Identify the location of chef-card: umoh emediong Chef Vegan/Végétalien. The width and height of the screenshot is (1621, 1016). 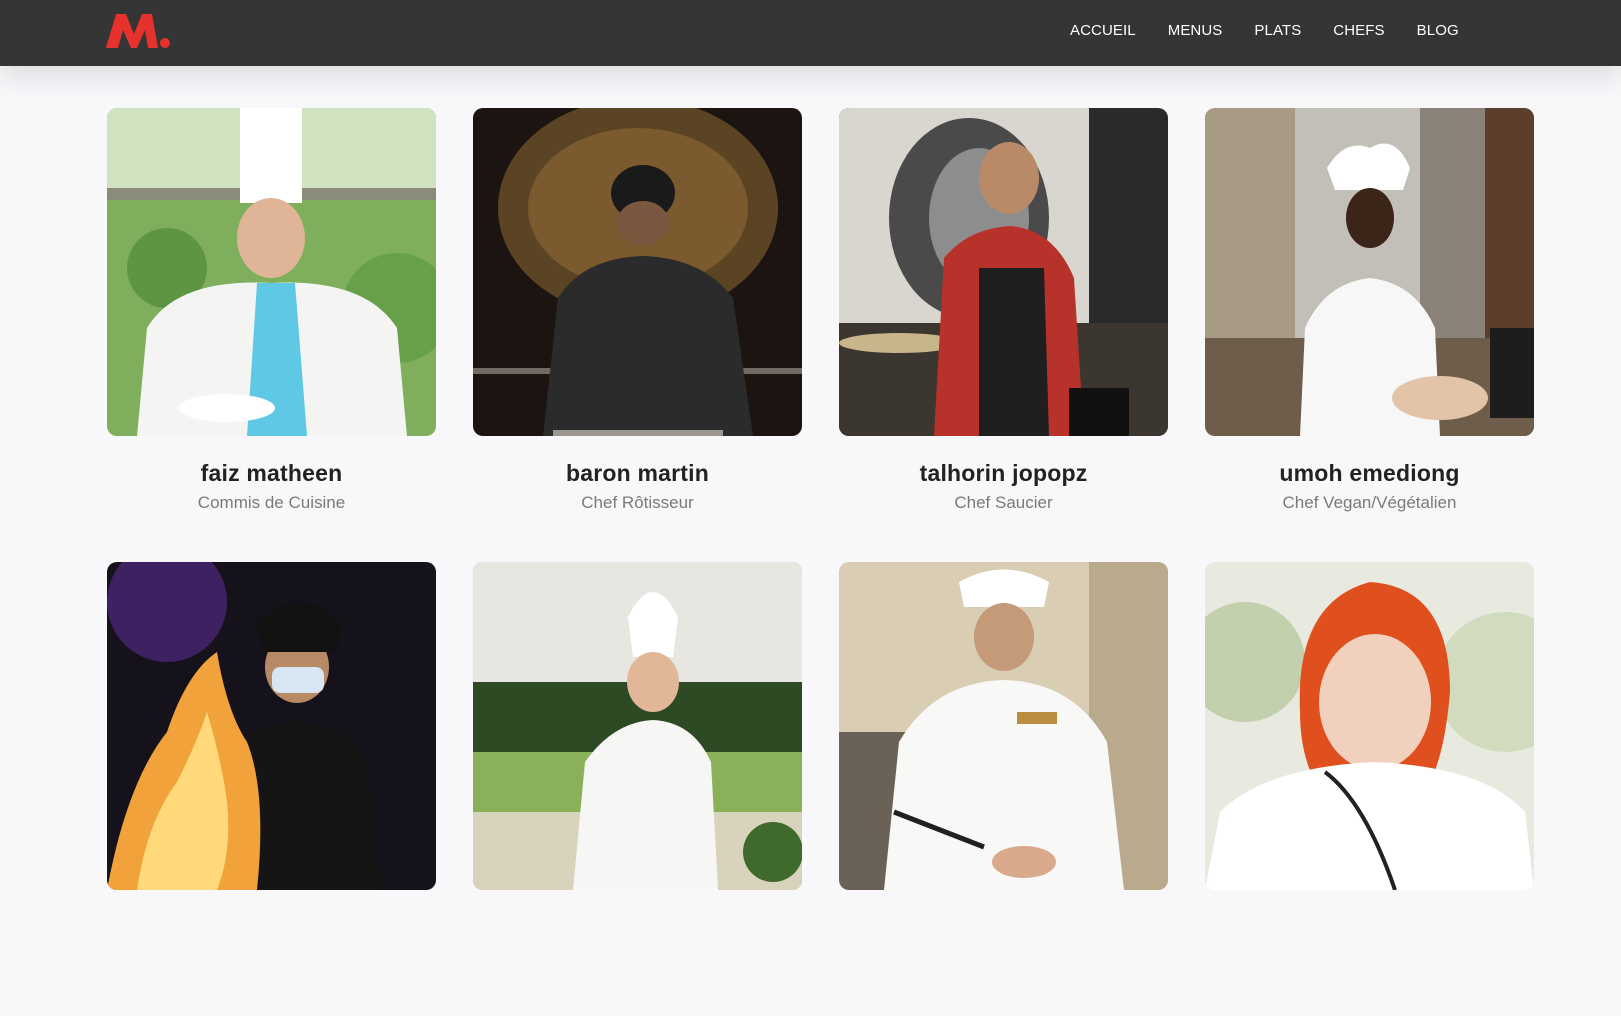
(1369, 335).